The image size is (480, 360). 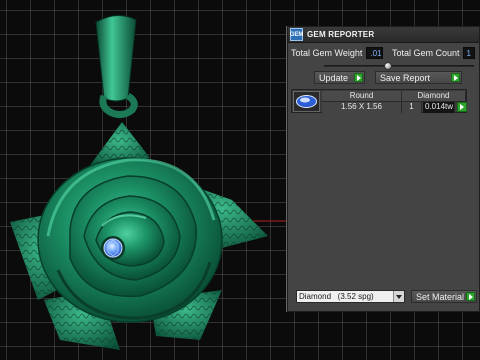 What do you see at coordinates (399, 66) in the screenshot?
I see `slider-track` at bounding box center [399, 66].